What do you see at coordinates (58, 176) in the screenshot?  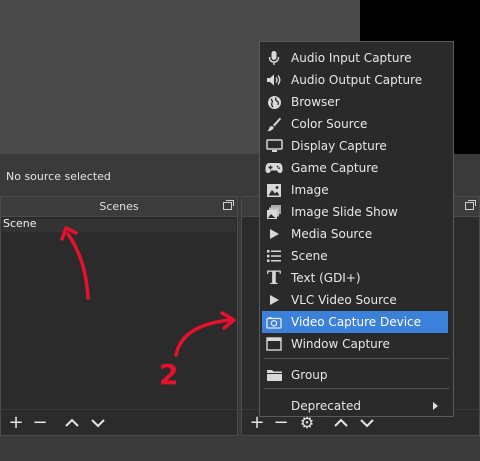 I see `no-source-label: No source selected` at bounding box center [58, 176].